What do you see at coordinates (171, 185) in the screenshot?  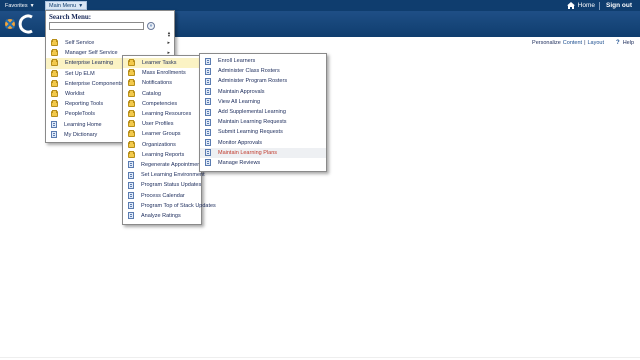 I see `menu-item-label: Program Status Updates` at bounding box center [171, 185].